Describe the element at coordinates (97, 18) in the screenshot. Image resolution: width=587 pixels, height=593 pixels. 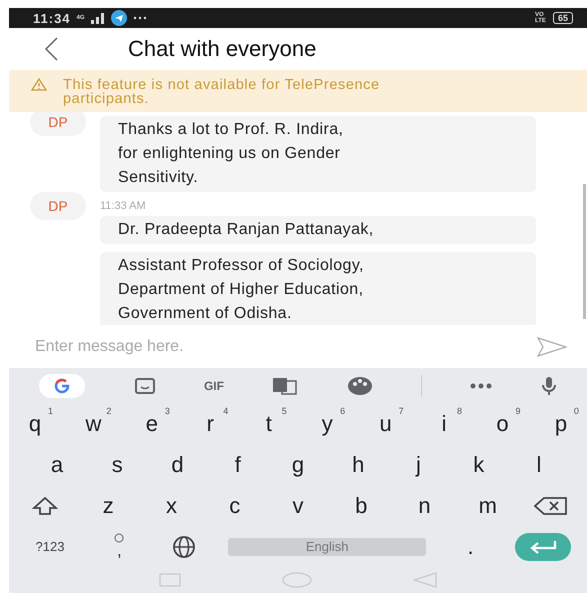
I see `signal-icon` at that location.